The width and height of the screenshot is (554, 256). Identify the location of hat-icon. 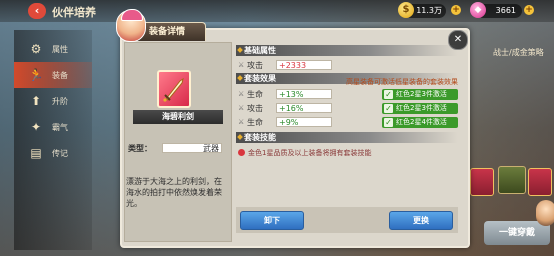
(132, 15).